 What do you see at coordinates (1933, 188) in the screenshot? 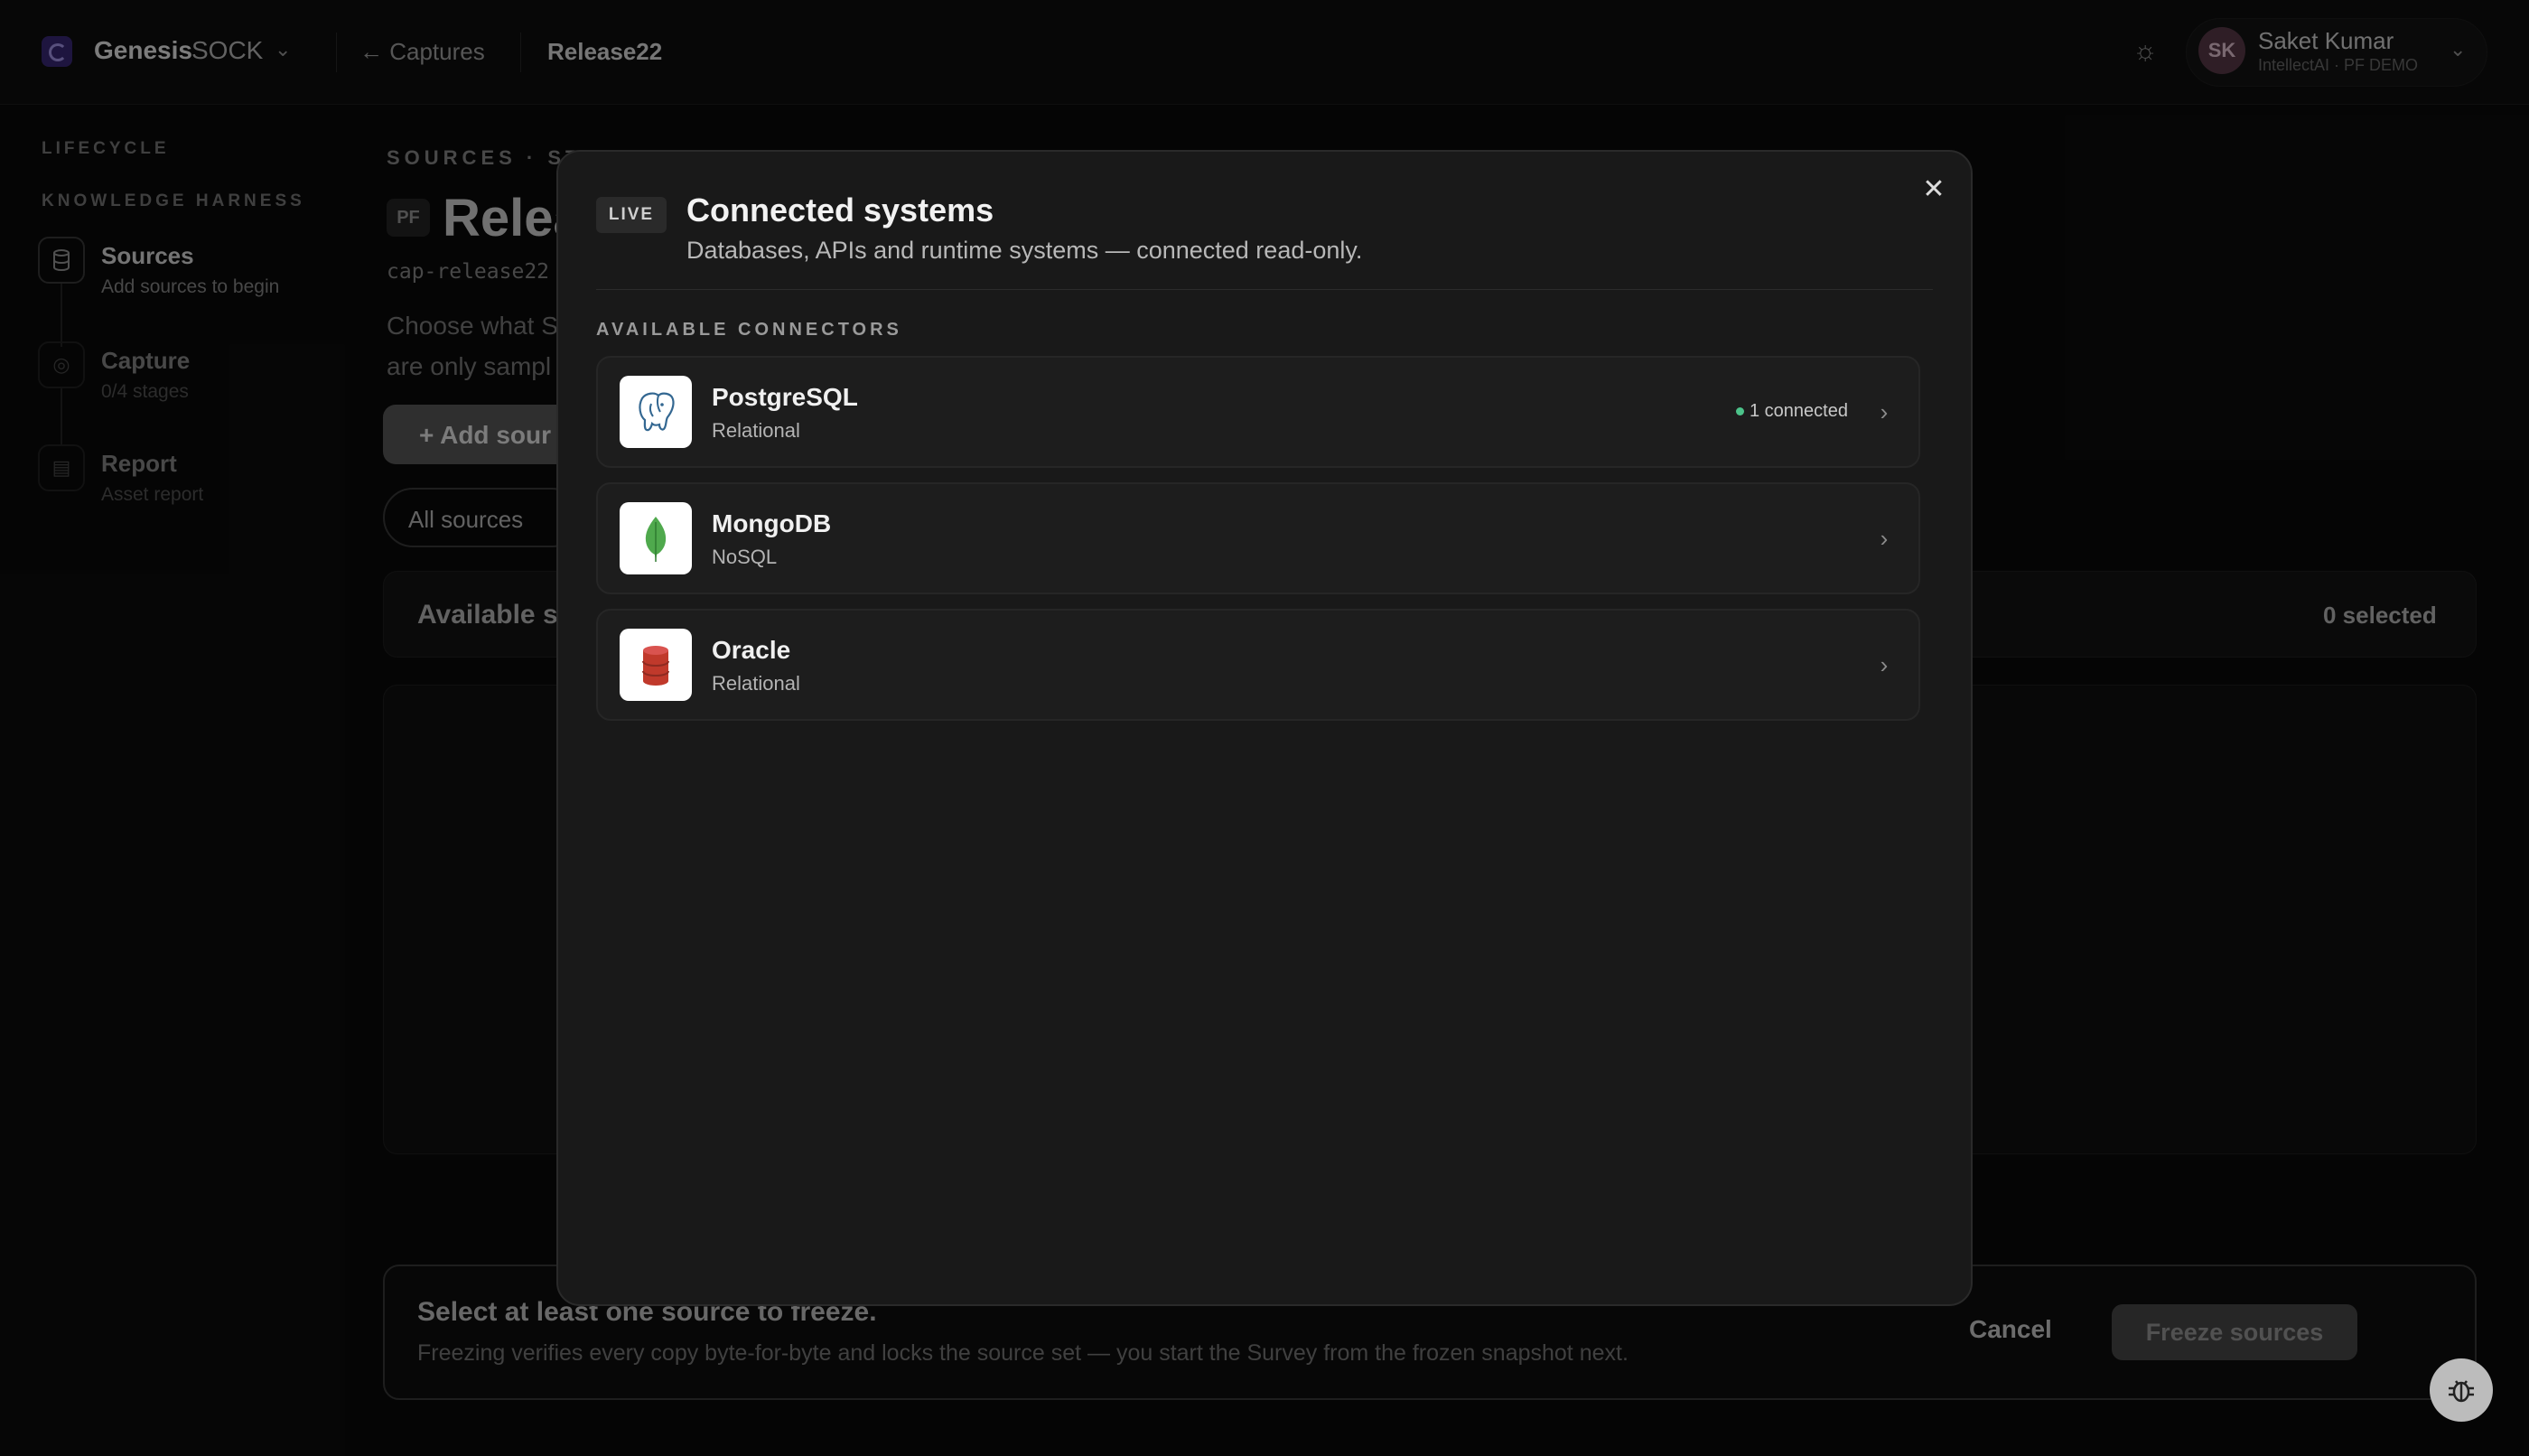
I see `close-icon: ✕` at bounding box center [1933, 188].